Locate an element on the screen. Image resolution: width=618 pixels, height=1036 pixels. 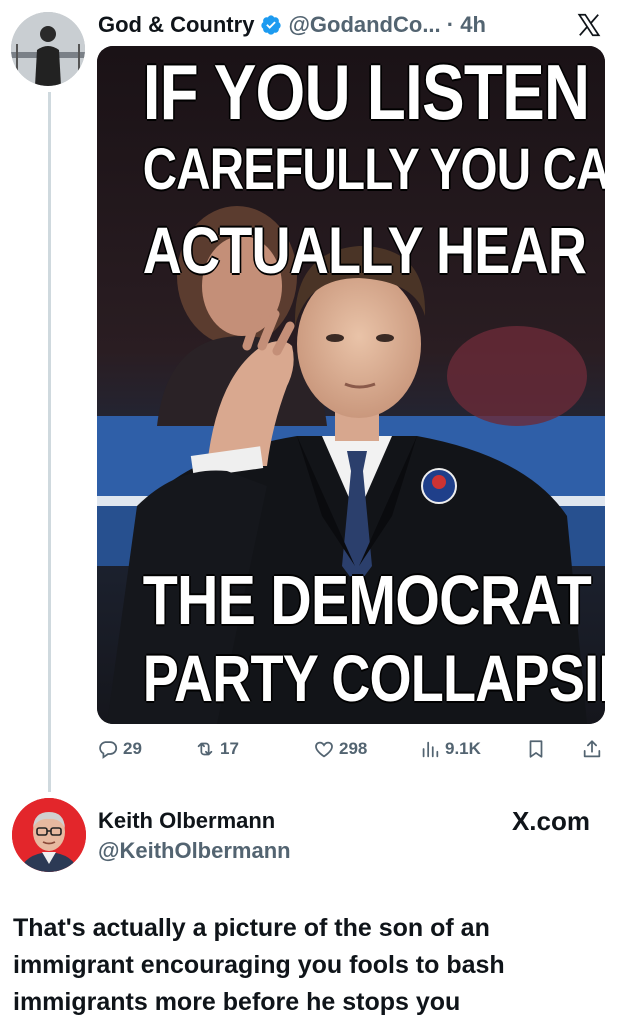
tweet-action-bar: 29 17 298 9.1K is located at coordinates (352, 749).